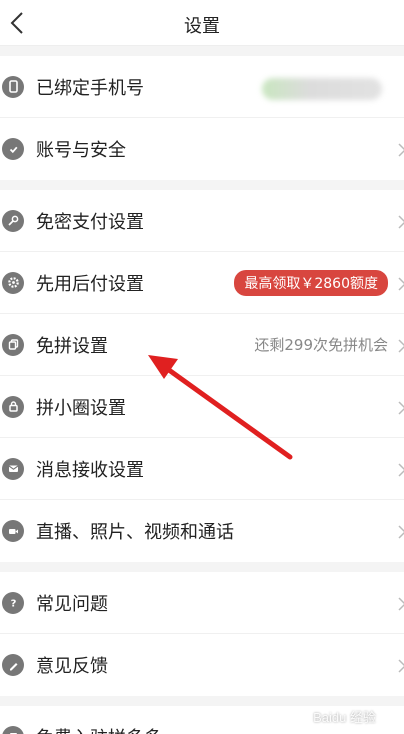 The height and width of the screenshot is (734, 404). Describe the element at coordinates (72, 604) in the screenshot. I see `settings-item-label: 常见问题` at that location.